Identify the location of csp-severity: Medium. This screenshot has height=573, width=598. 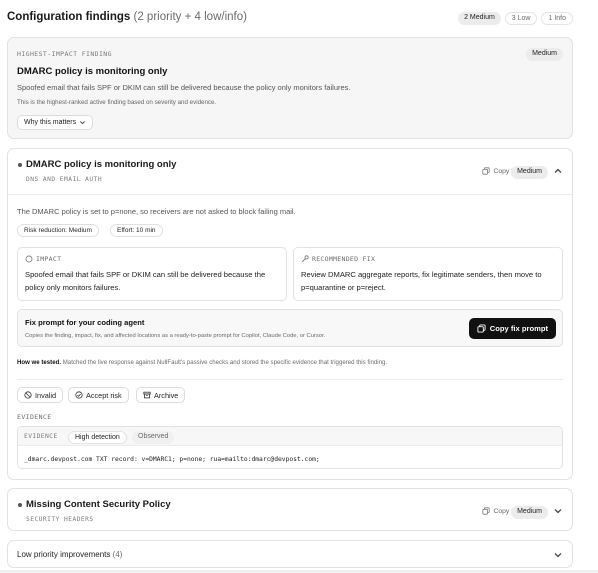
(529, 512).